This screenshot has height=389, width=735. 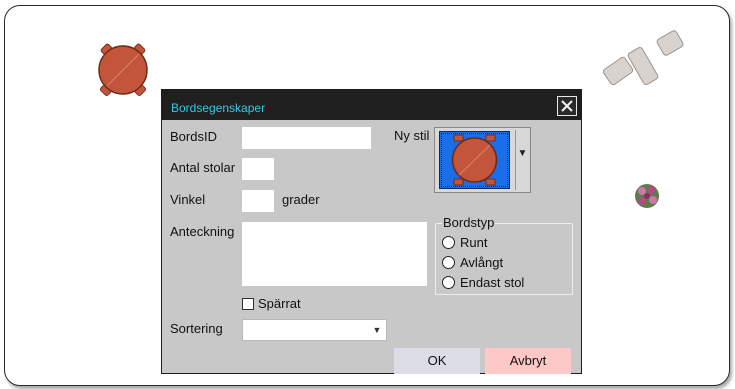 What do you see at coordinates (248, 303) in the screenshot?
I see `locked-checkbox` at bounding box center [248, 303].